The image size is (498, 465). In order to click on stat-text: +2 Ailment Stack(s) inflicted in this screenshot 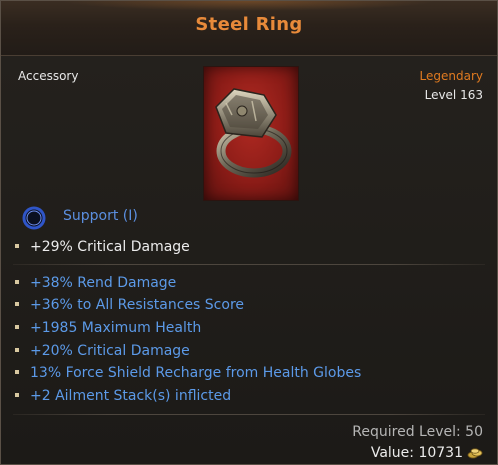, I will do `click(131, 396)`.